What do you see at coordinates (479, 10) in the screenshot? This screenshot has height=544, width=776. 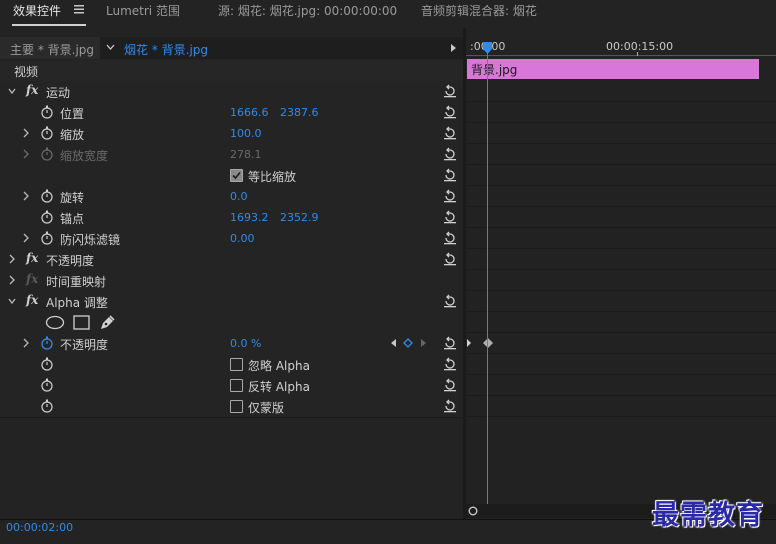 I see `tab-audio-clip-mixer: 音频剪辑混合器: 烟花` at bounding box center [479, 10].